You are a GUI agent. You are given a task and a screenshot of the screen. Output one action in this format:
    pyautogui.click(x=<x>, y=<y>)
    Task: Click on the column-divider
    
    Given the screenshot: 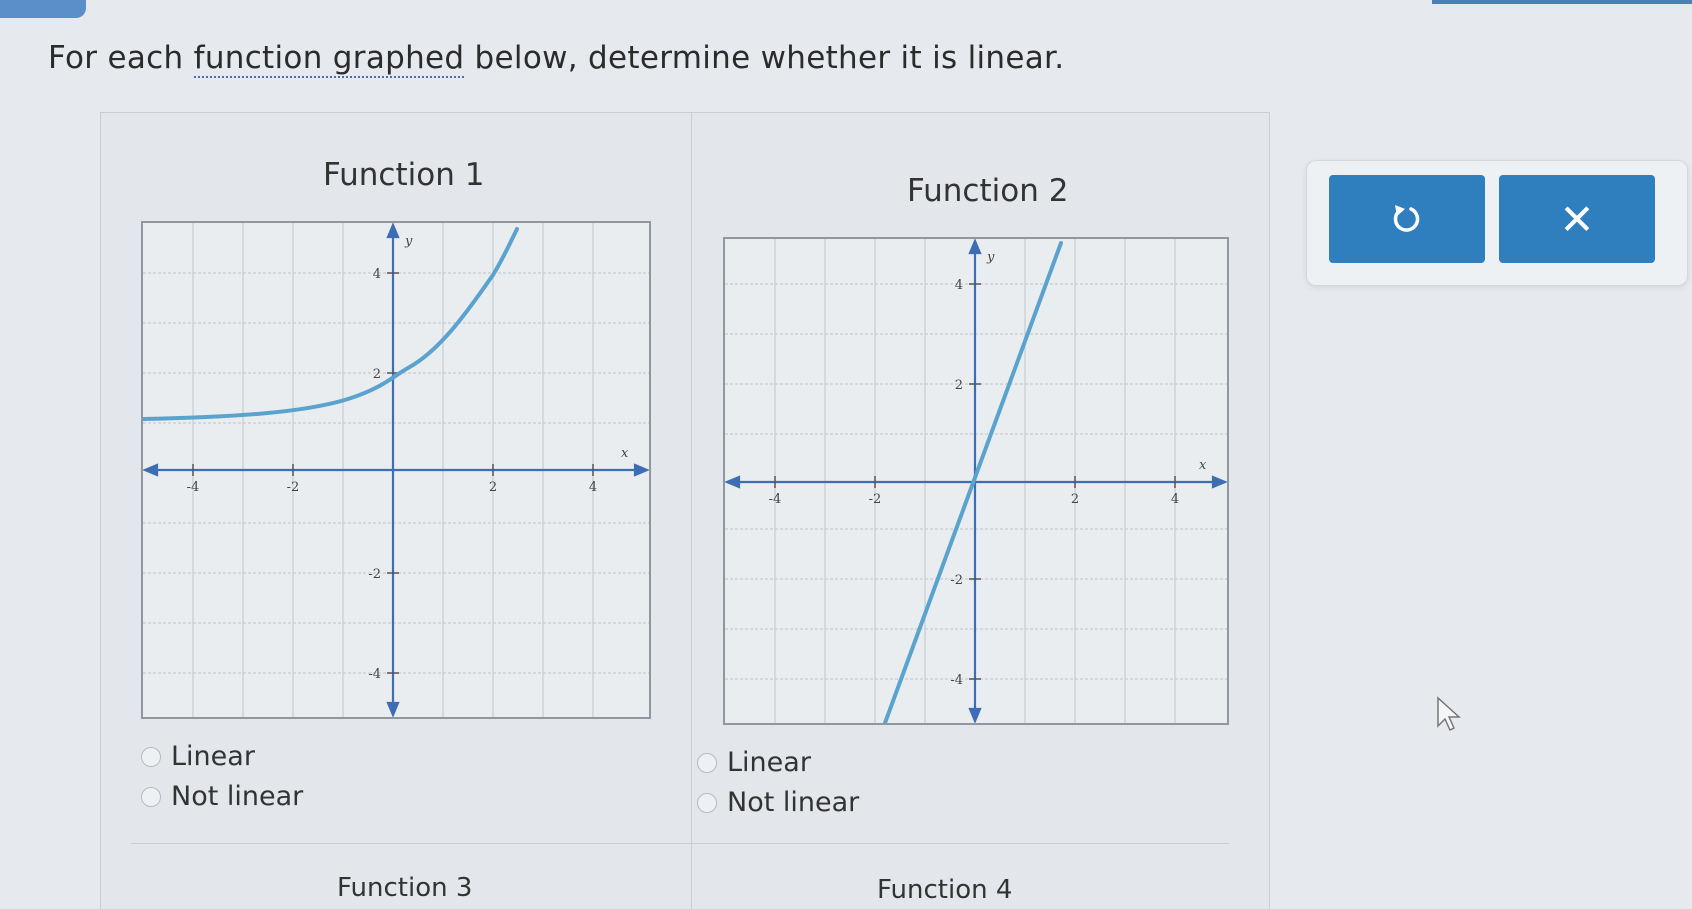 What is the action you would take?
    pyautogui.click(x=691, y=511)
    